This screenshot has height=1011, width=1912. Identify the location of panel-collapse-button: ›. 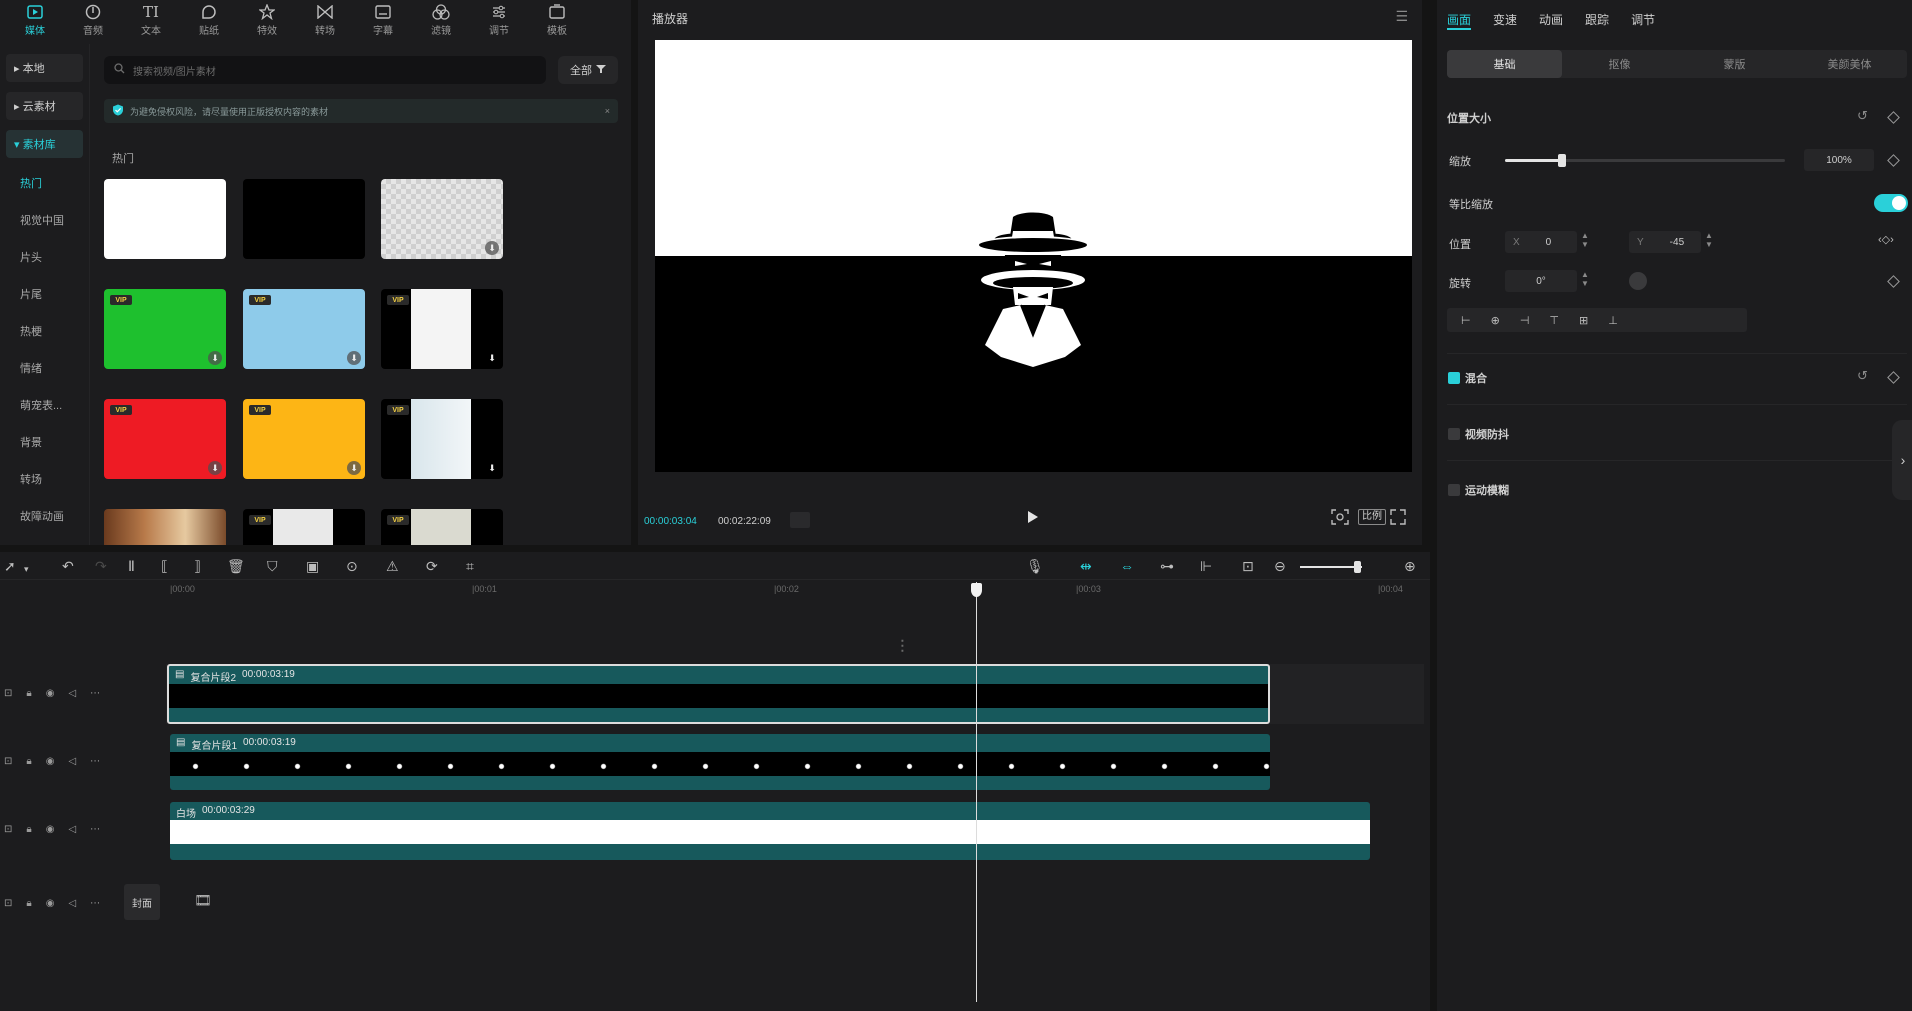
(1902, 460).